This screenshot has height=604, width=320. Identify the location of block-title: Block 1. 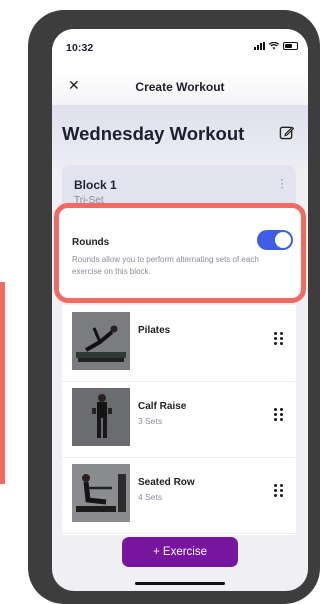
(95, 185).